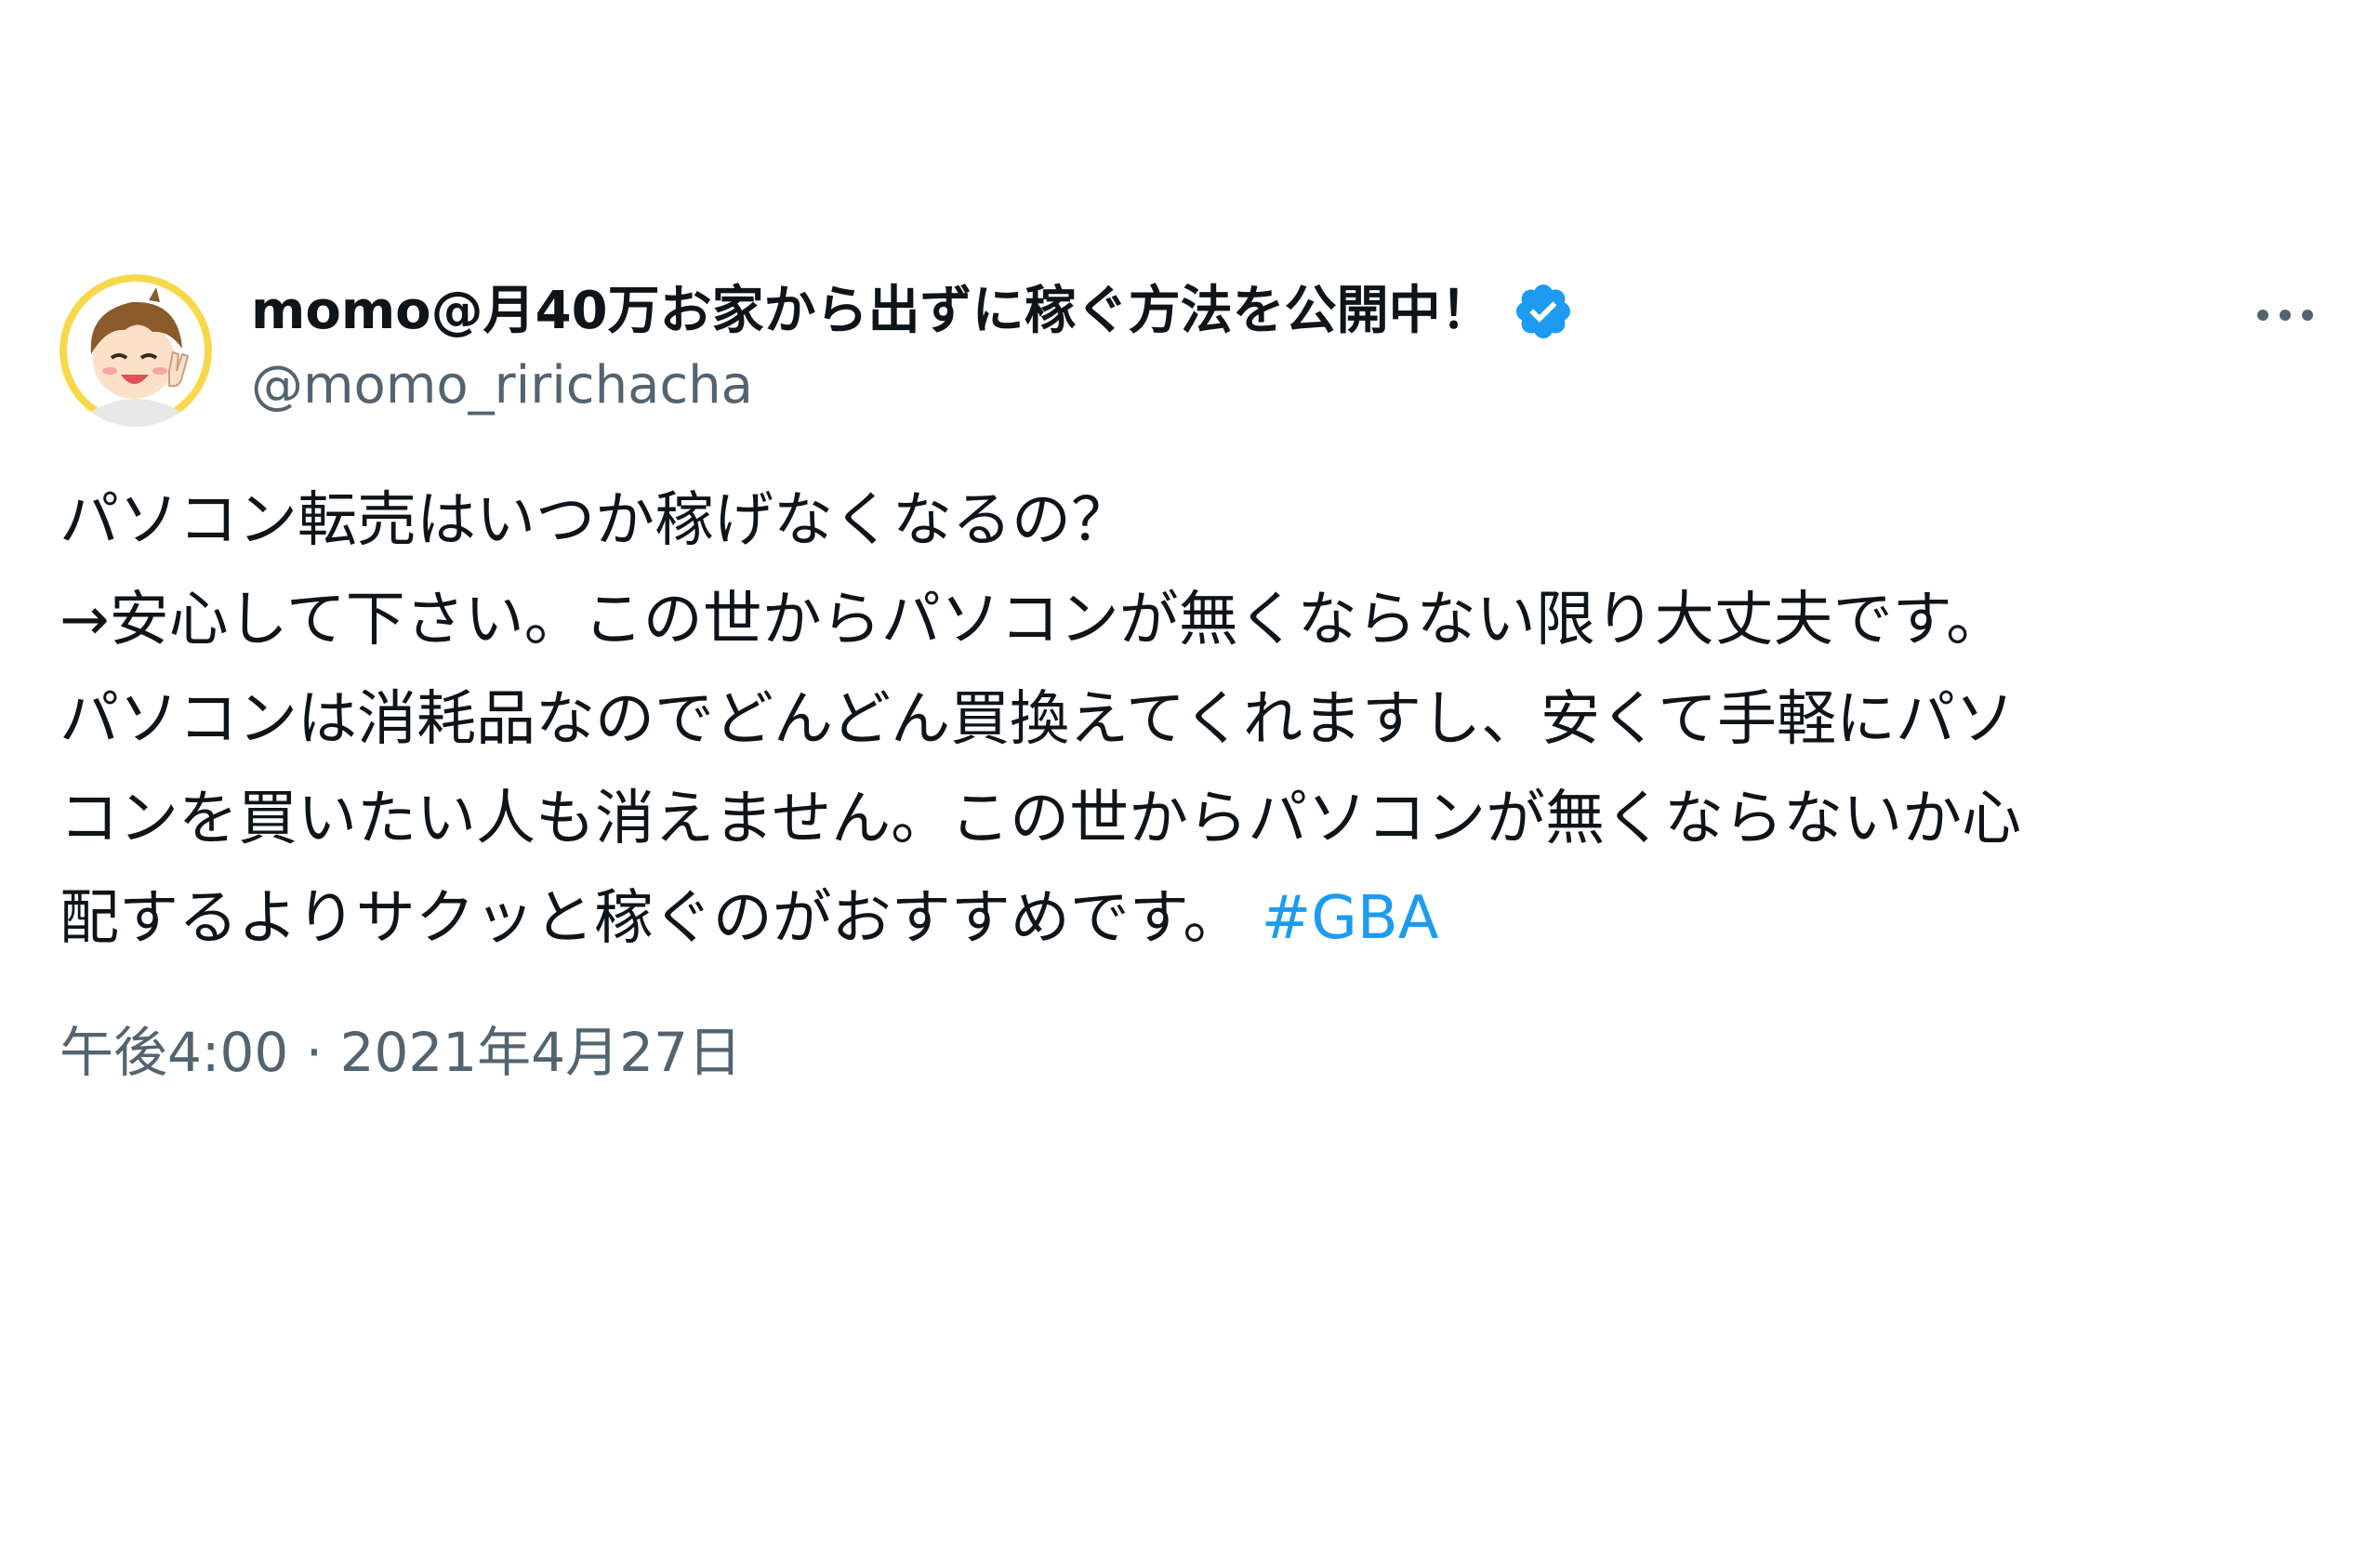  I want to click on avatar-icon, so click(136, 350).